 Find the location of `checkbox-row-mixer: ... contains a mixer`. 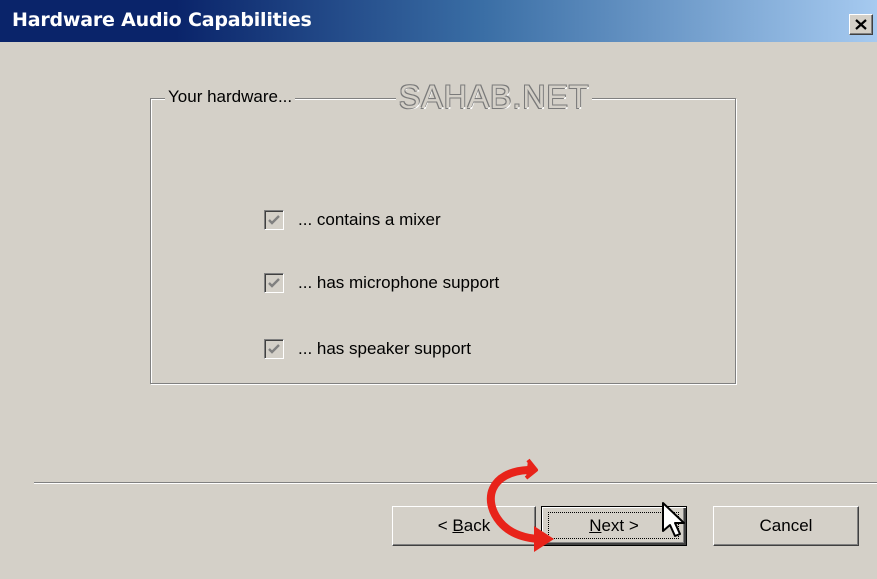

checkbox-row-mixer: ... contains a mixer is located at coordinates (352, 220).